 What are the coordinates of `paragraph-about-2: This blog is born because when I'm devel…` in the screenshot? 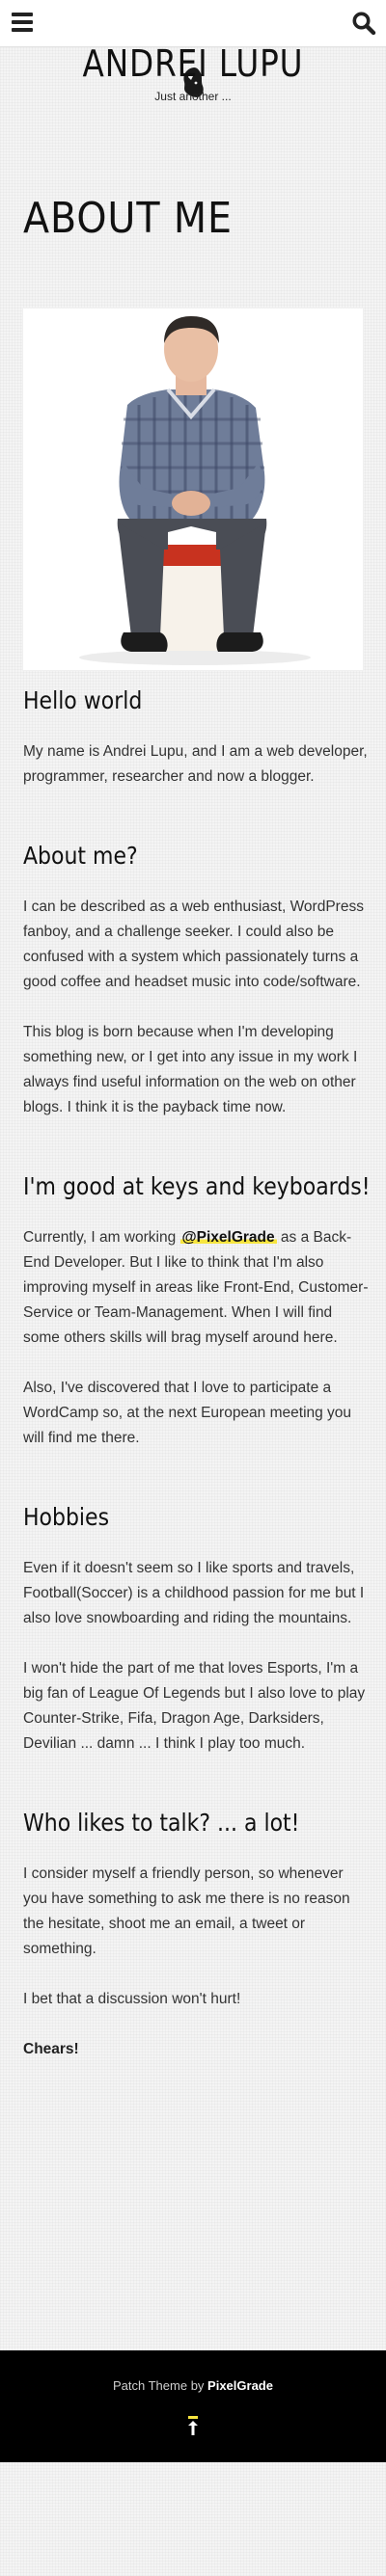 It's located at (190, 1069).